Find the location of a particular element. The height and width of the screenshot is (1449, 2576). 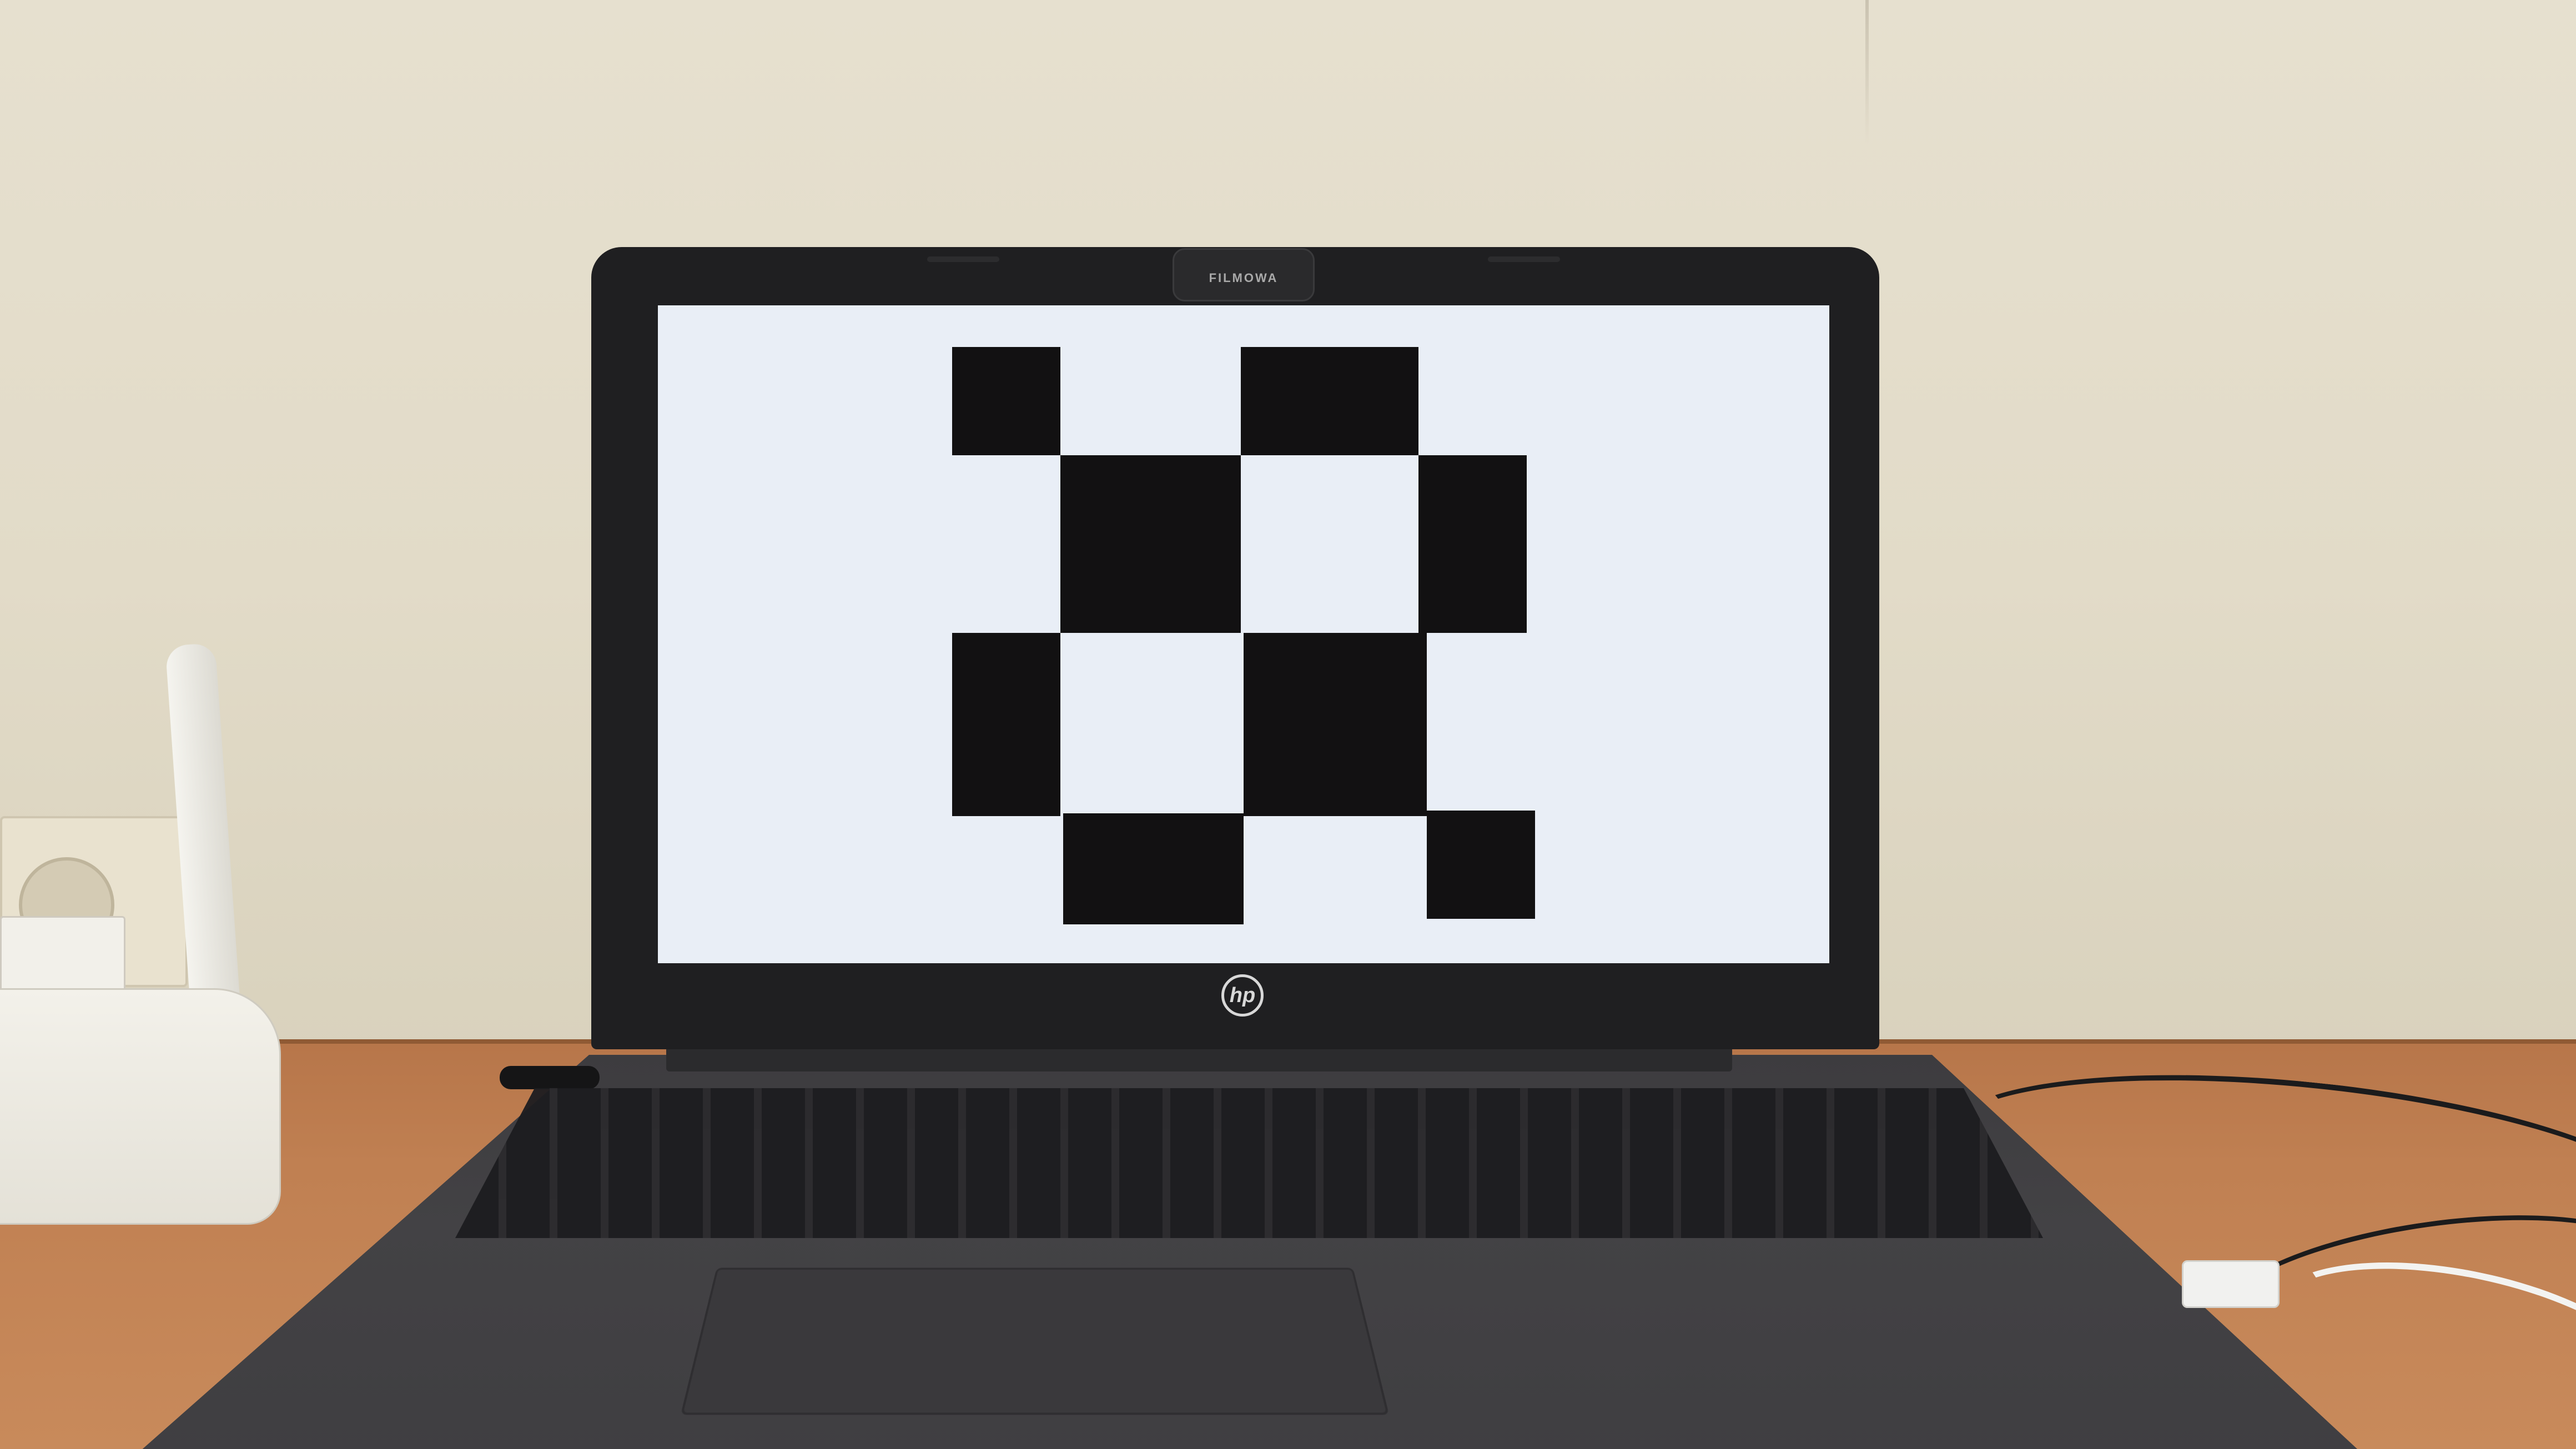

usb-connector is located at coordinates (2231, 1284).